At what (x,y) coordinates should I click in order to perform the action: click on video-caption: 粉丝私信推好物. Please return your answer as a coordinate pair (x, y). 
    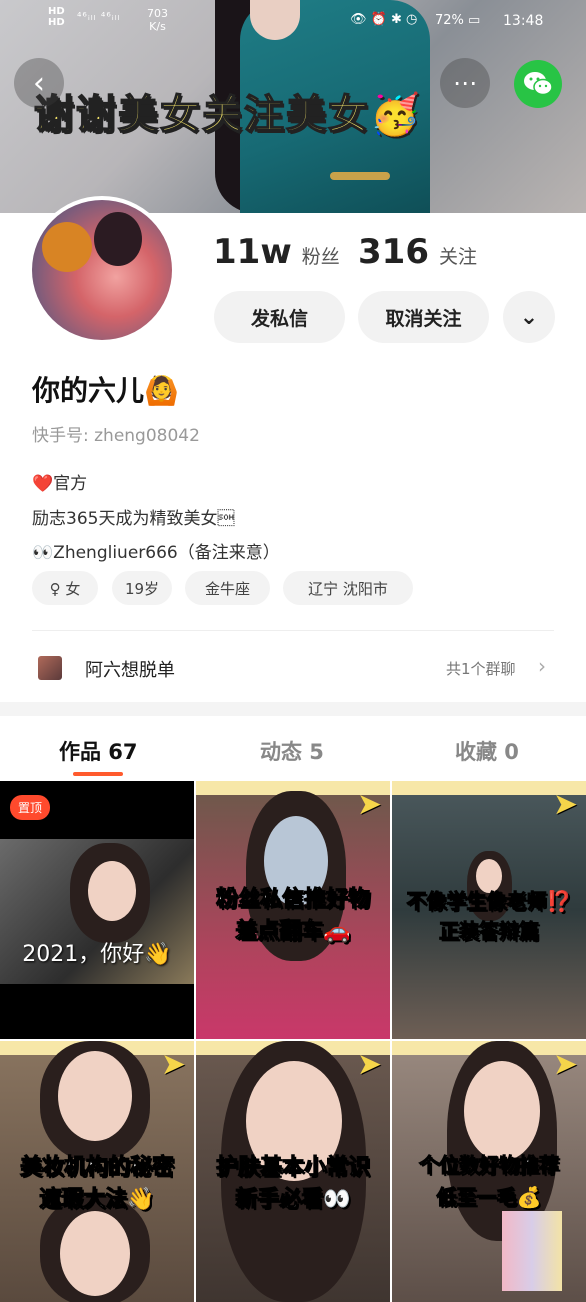
    Looking at the image, I should click on (292, 900).